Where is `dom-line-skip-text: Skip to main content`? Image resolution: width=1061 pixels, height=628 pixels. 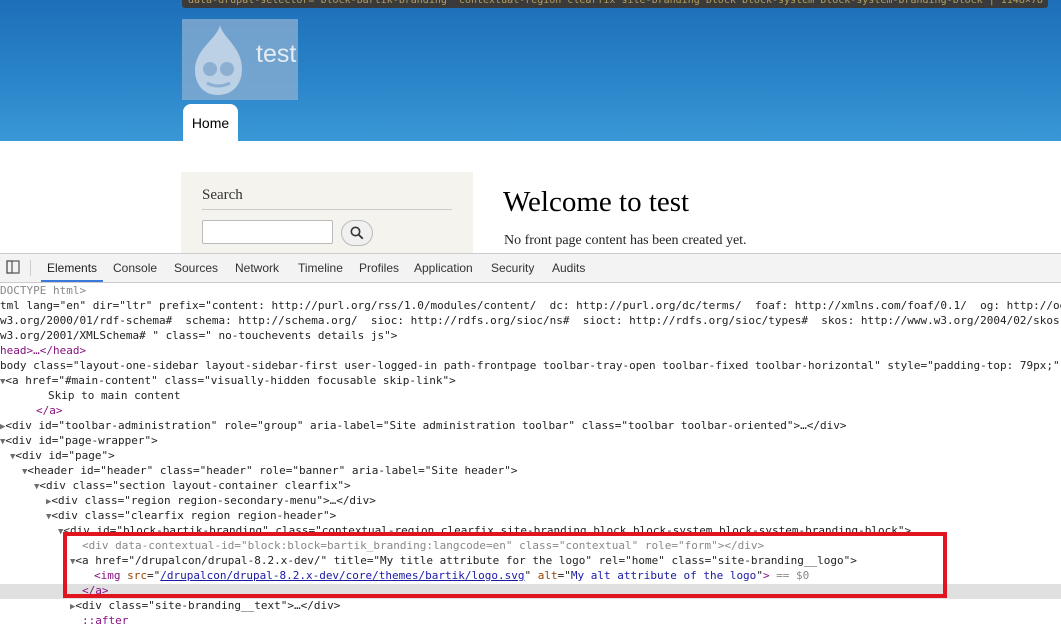 dom-line-skip-text: Skip to main content is located at coordinates (114, 395).